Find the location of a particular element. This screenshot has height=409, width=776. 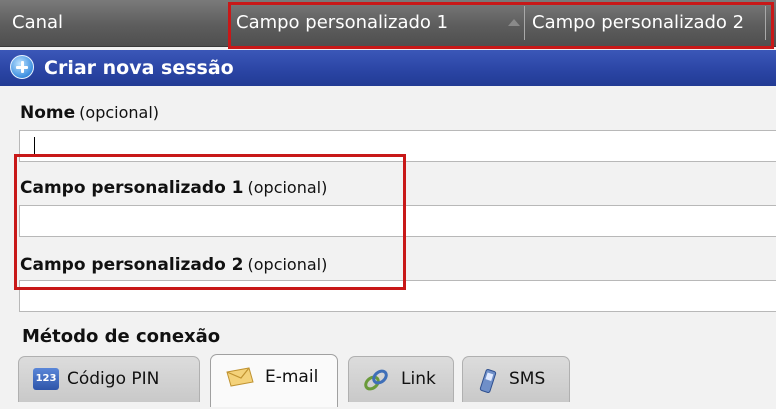

name-label: Nome (opcional) is located at coordinates (89, 113).